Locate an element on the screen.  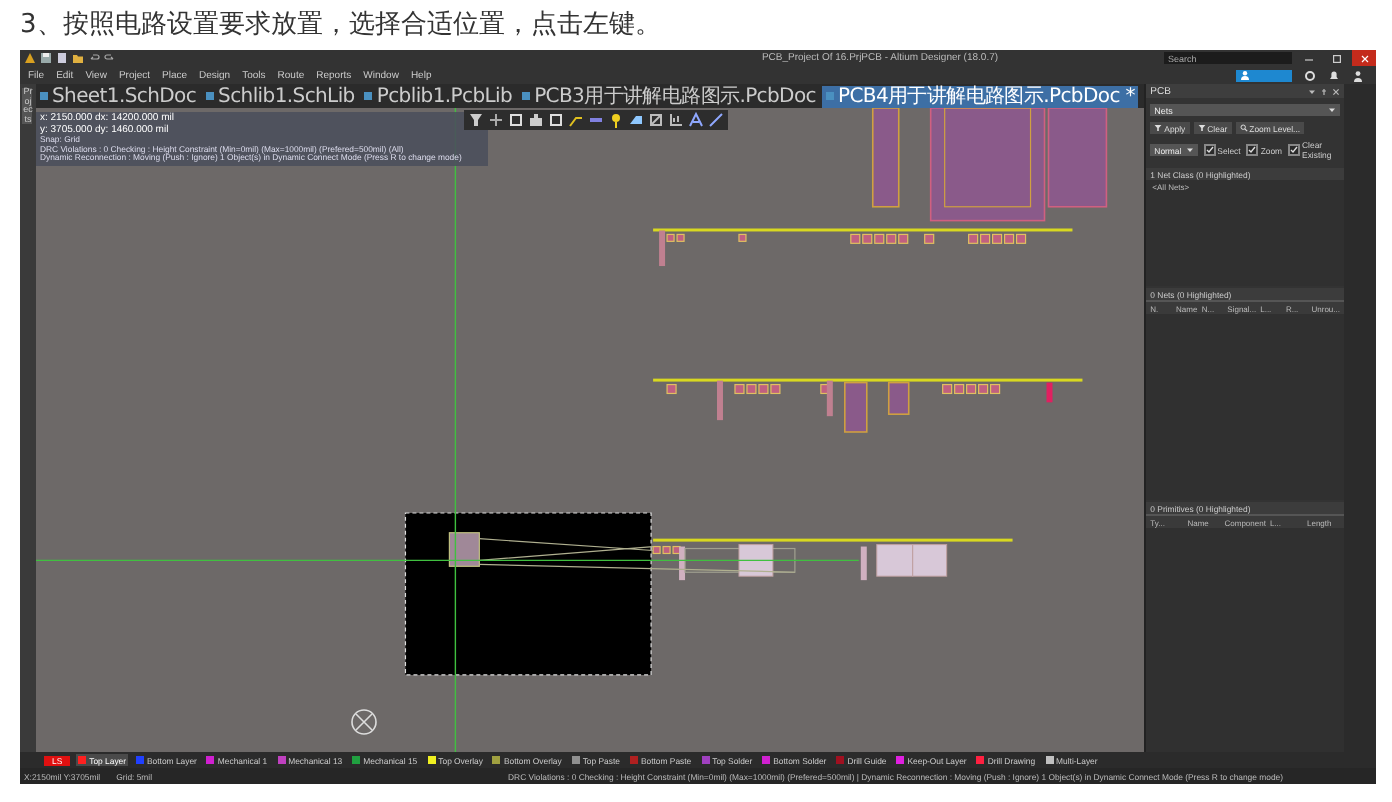
save-icon is located at coordinates (46, 58).